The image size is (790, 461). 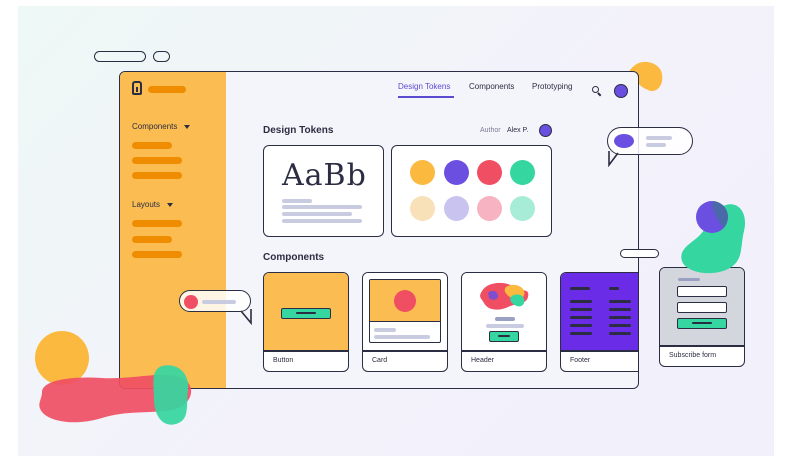 I want to click on component-card-label: Button, so click(x=283, y=360).